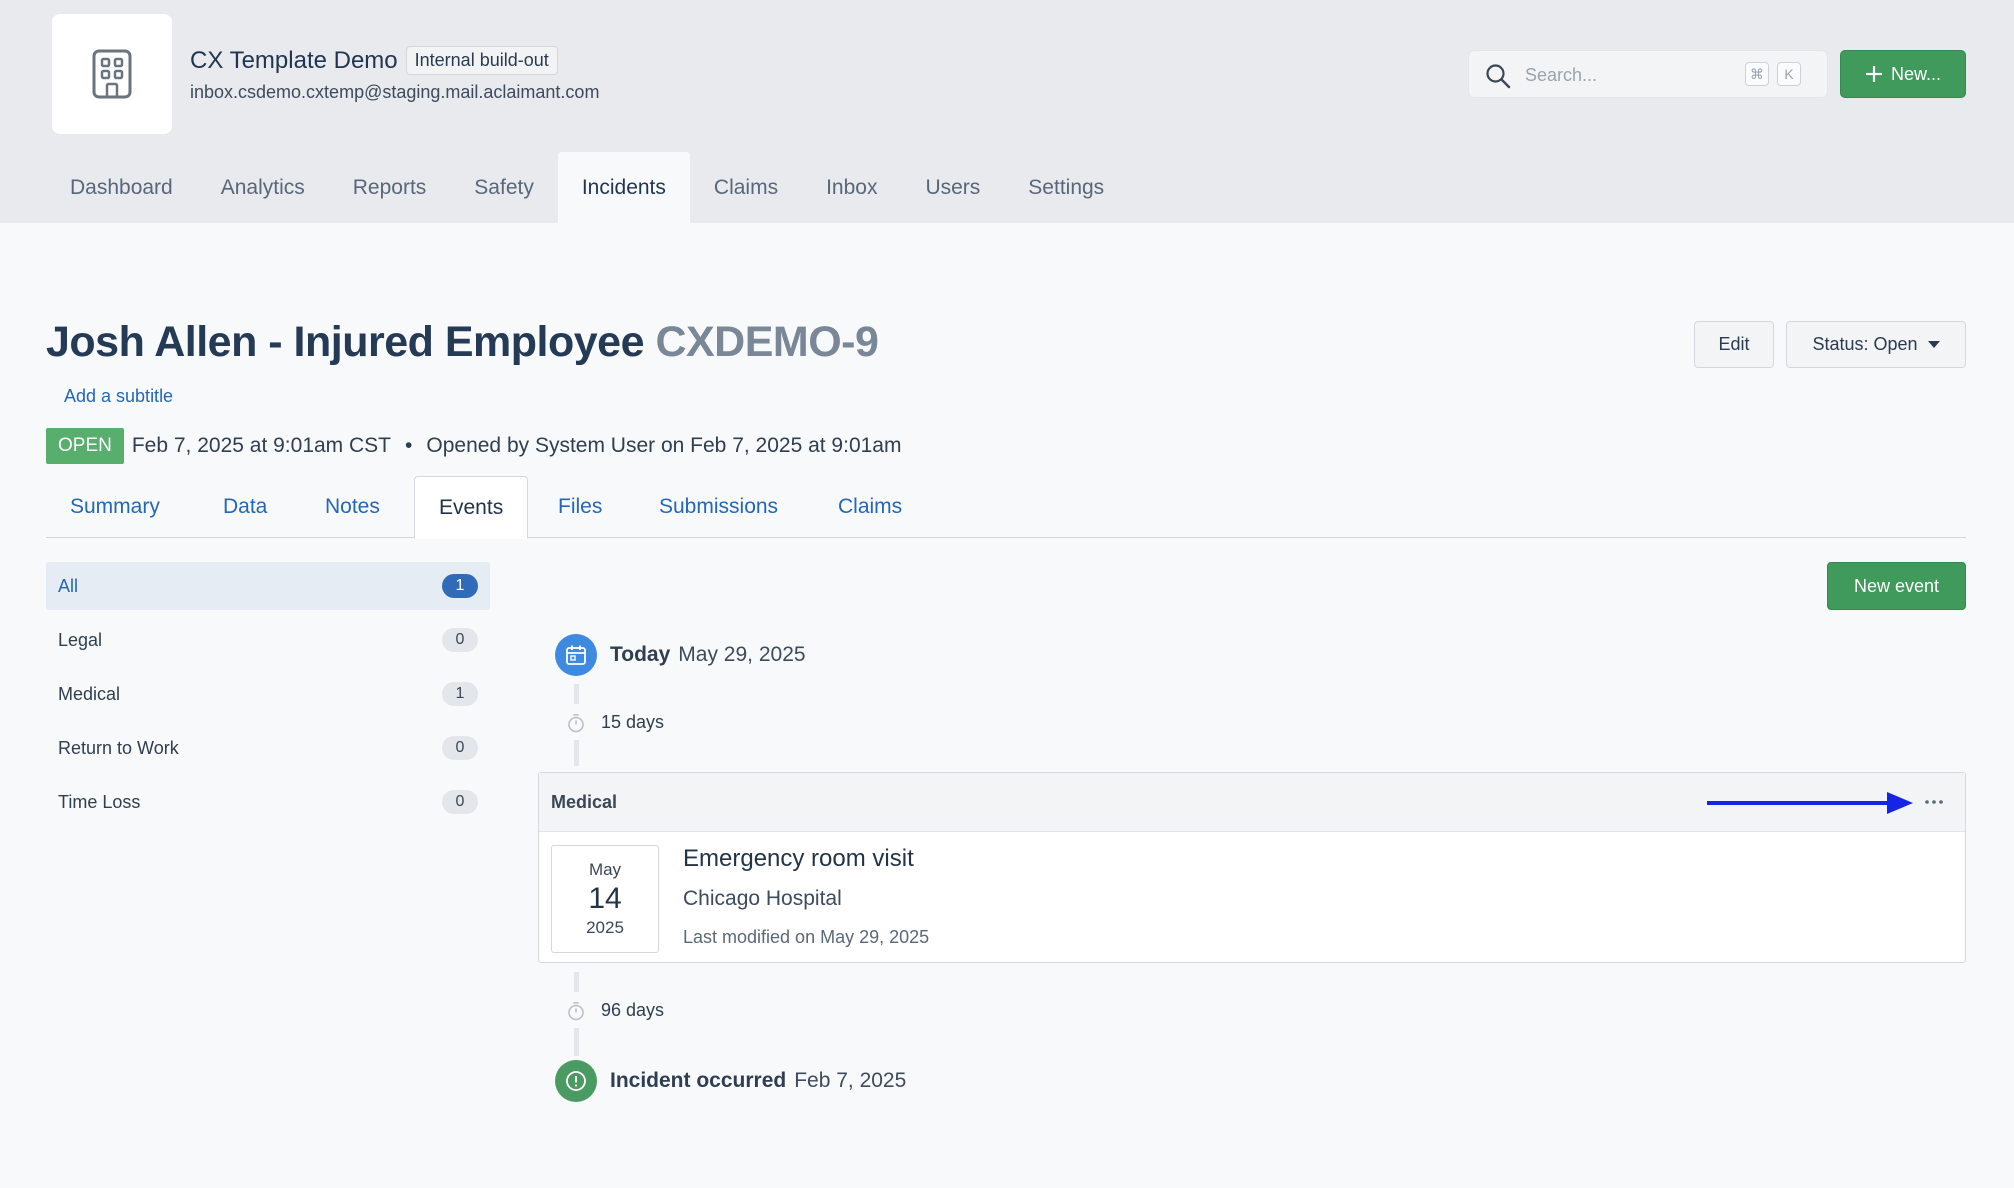 This screenshot has width=2014, height=1188. I want to click on event-day: 14, so click(605, 898).